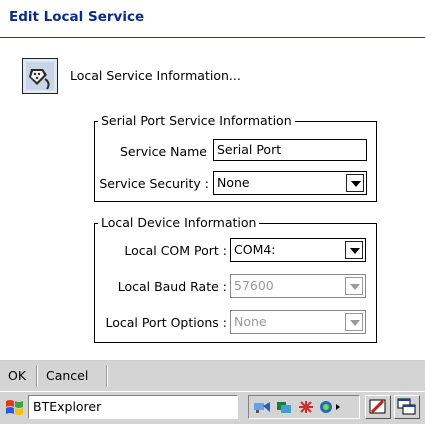  I want to click on title-divider, so click(212, 37).